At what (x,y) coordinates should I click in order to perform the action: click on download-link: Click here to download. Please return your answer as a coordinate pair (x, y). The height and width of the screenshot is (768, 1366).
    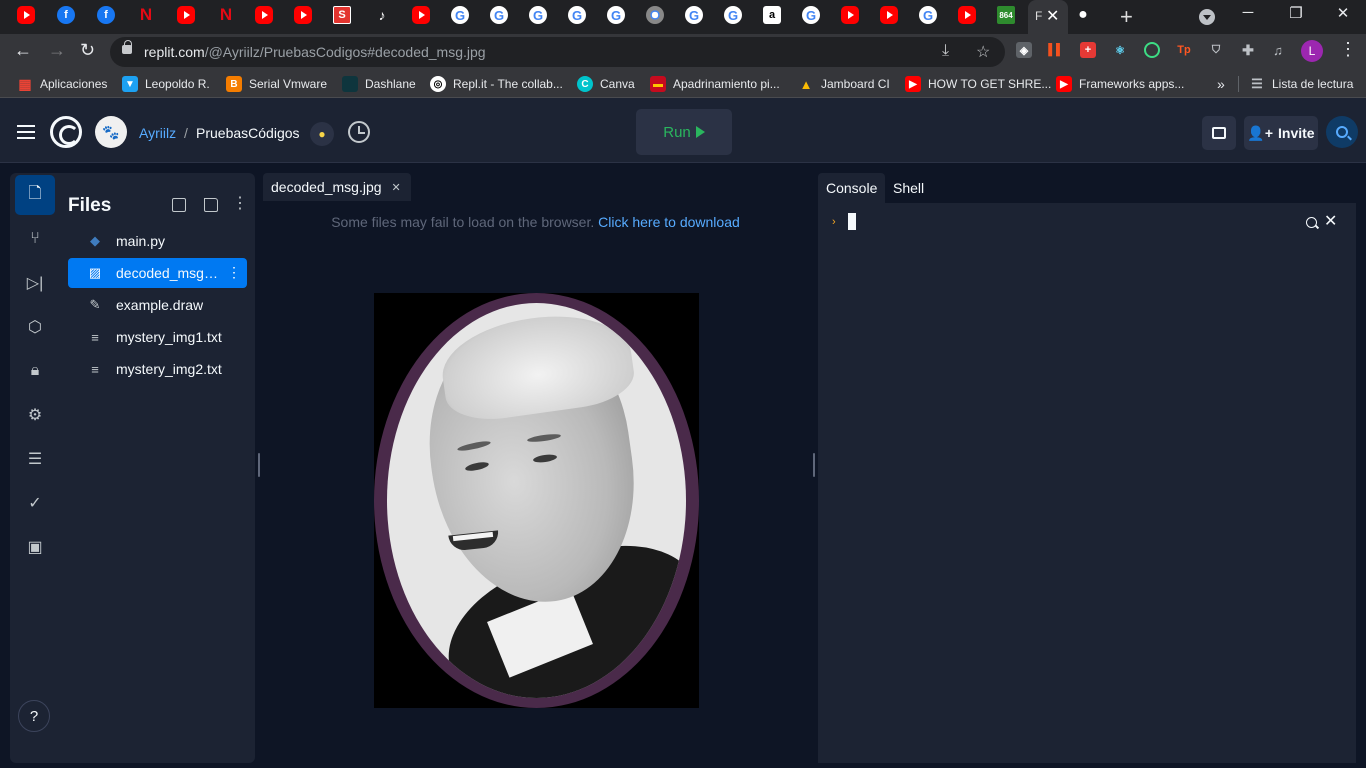
    Looking at the image, I should click on (669, 222).